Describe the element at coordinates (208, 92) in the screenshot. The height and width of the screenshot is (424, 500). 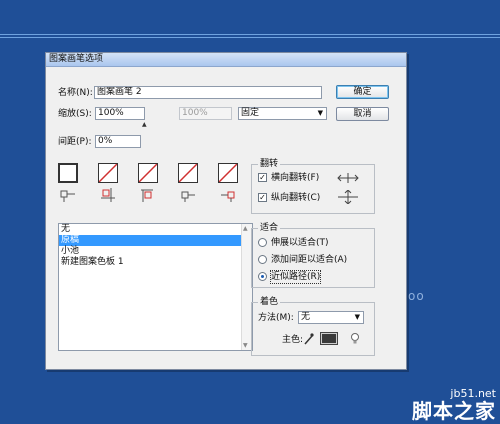
I see `name-field: 图案画笔 2` at that location.